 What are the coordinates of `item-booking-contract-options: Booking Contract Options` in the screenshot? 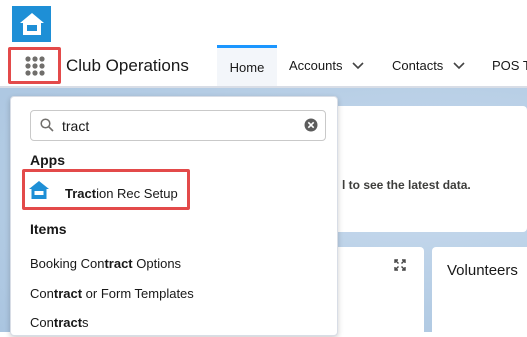 It's located at (105, 263).